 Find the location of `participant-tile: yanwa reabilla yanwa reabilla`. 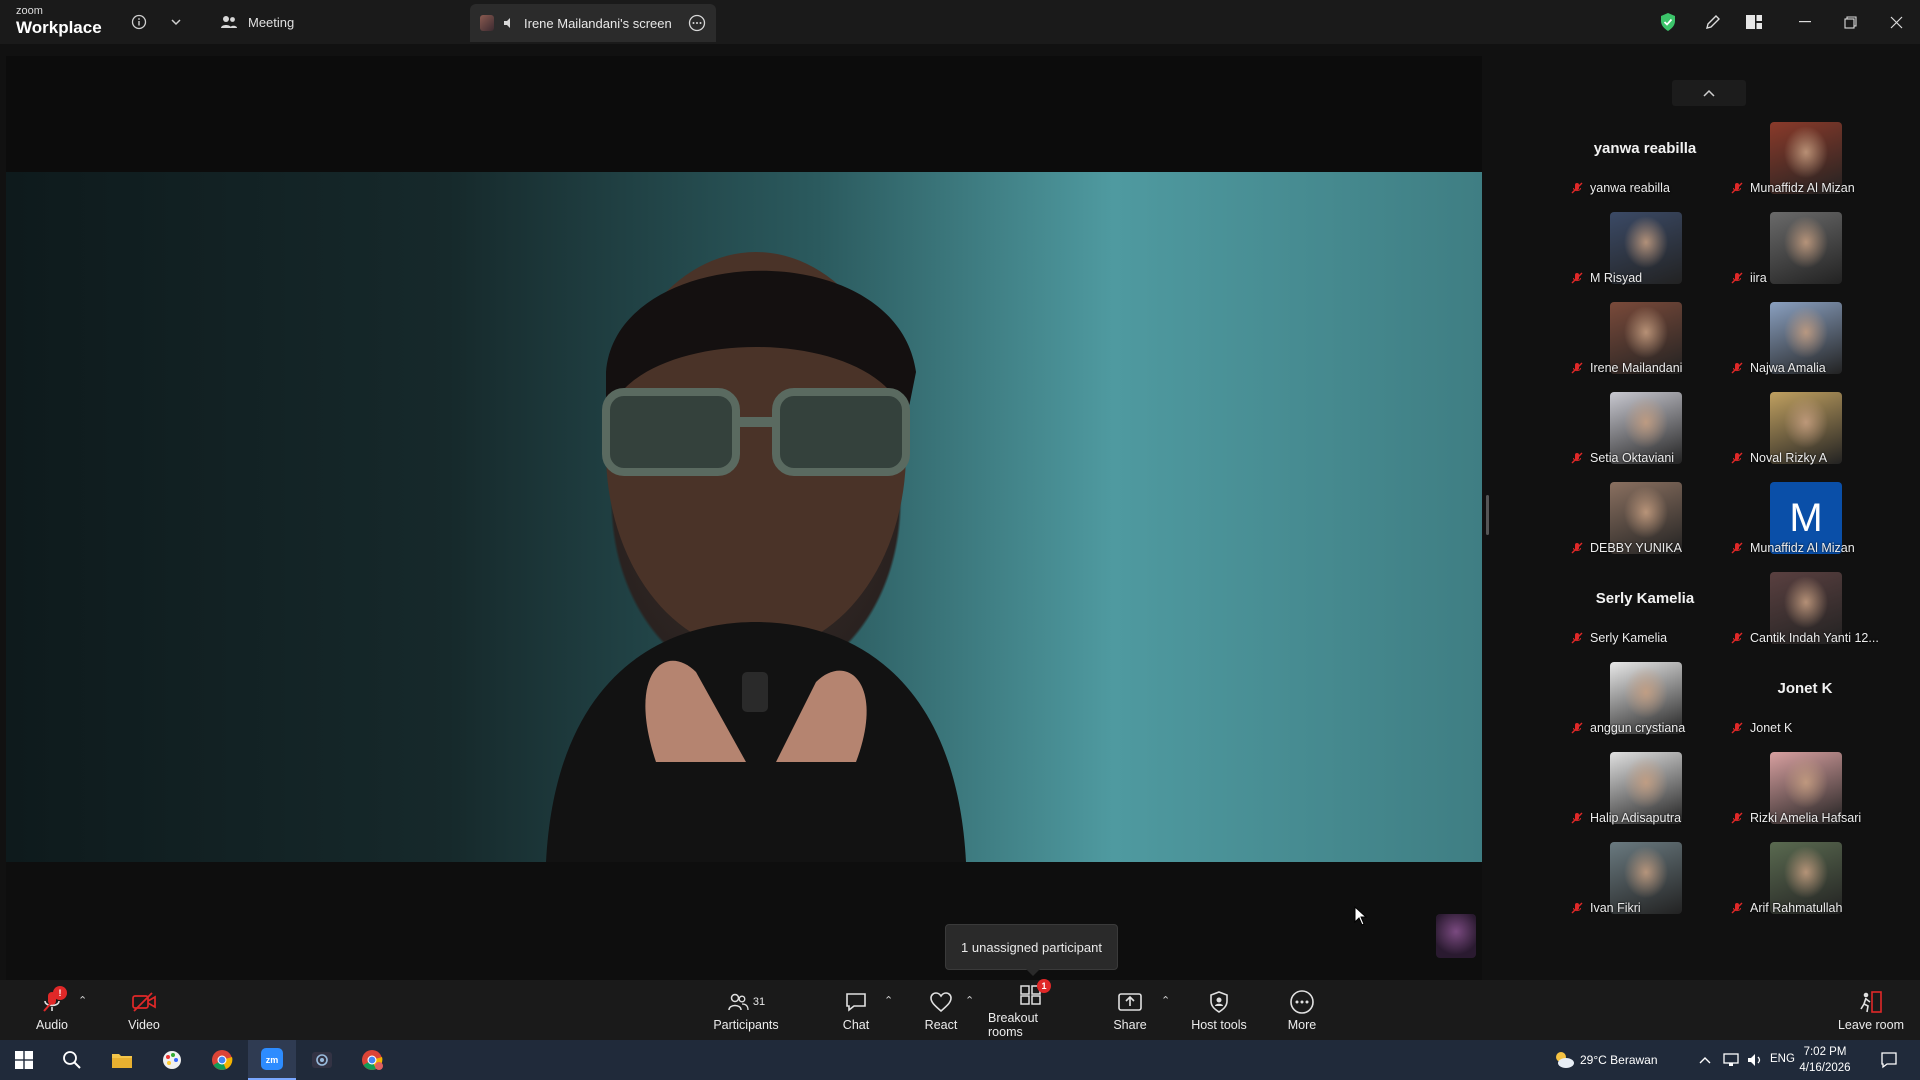

participant-tile: yanwa reabilla yanwa reabilla is located at coordinates (1645, 162).